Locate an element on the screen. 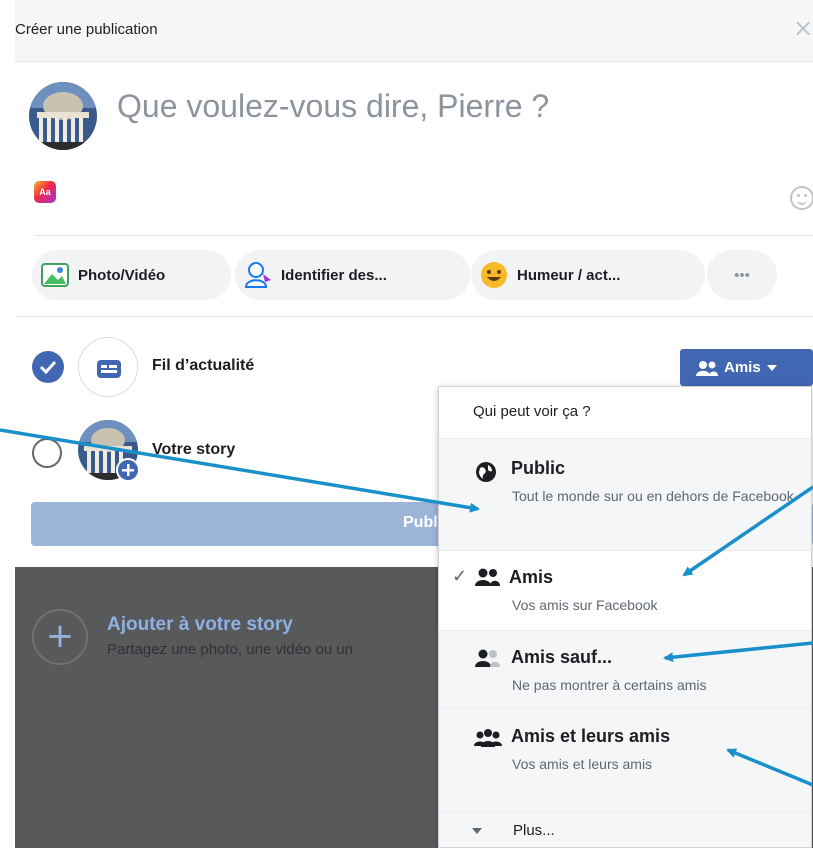 The image size is (813, 848). friends-except-icon is located at coordinates (487, 660).